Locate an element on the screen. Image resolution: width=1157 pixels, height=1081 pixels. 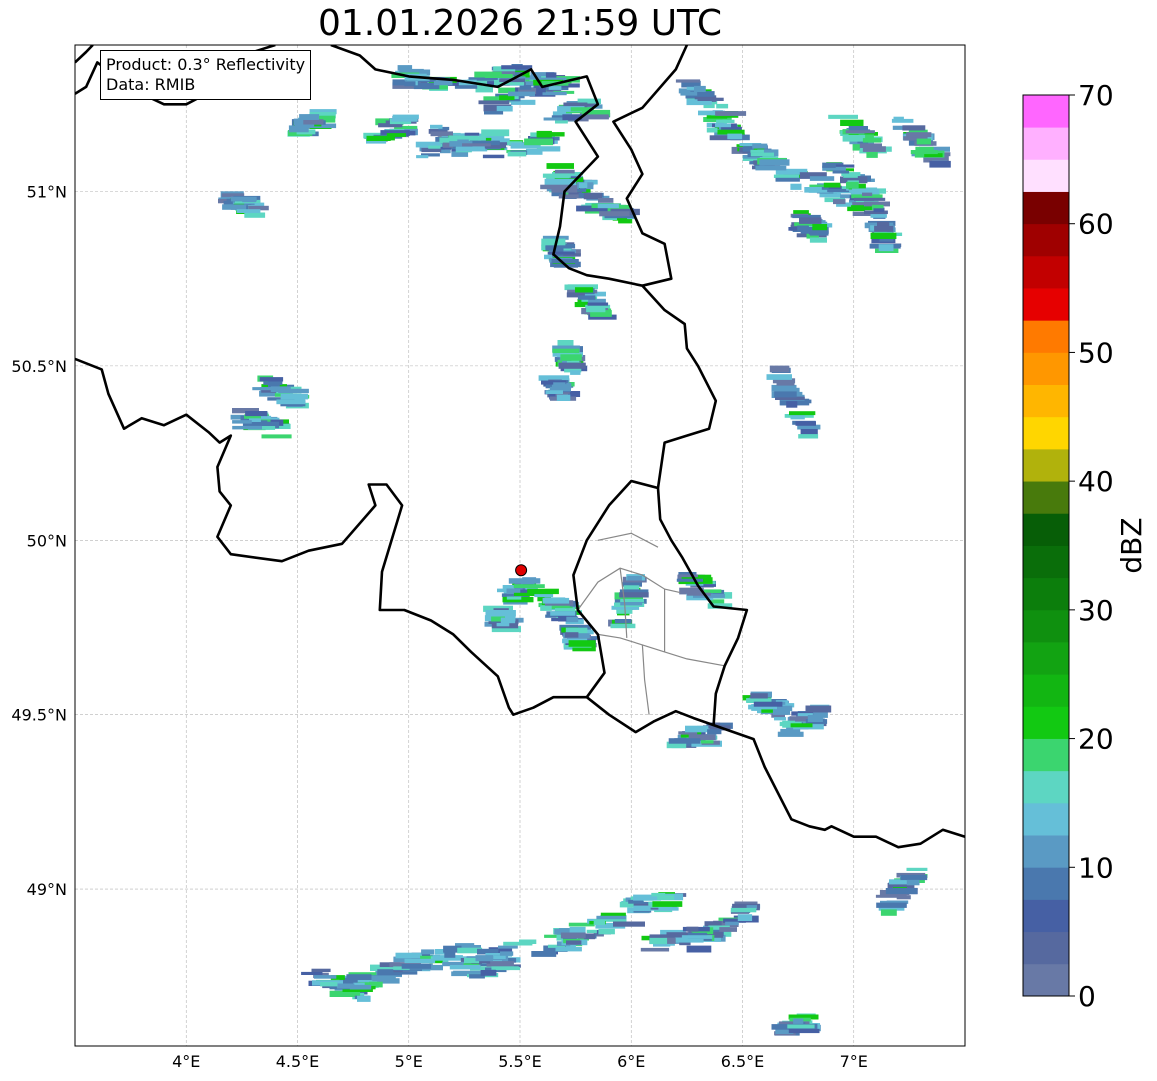
lon-tick-label: 4°E is located at coordinates (186, 1061).